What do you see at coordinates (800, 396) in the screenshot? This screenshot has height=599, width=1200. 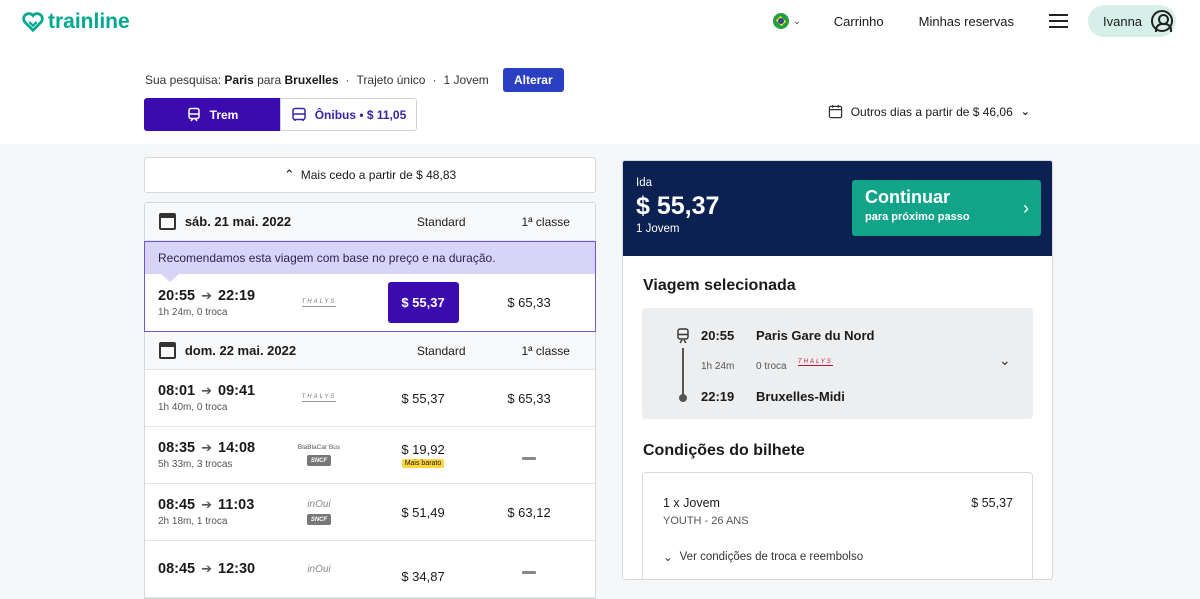 I see `arrival-station: Bruxelles-Midi` at bounding box center [800, 396].